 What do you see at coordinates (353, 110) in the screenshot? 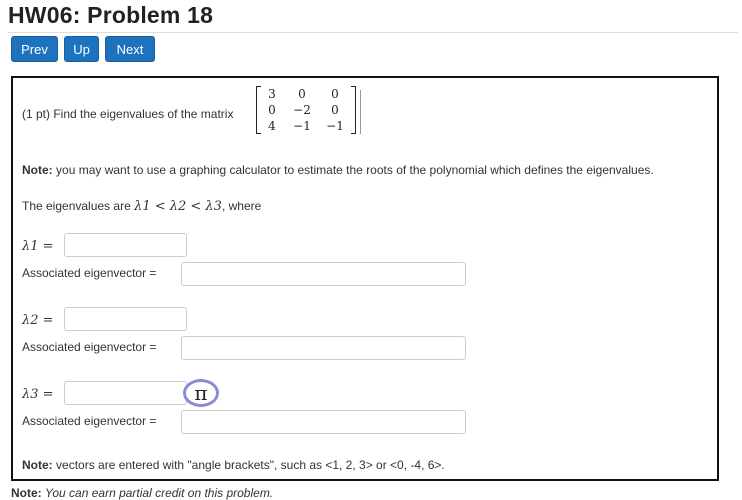
I see `matrix-right-bracket` at bounding box center [353, 110].